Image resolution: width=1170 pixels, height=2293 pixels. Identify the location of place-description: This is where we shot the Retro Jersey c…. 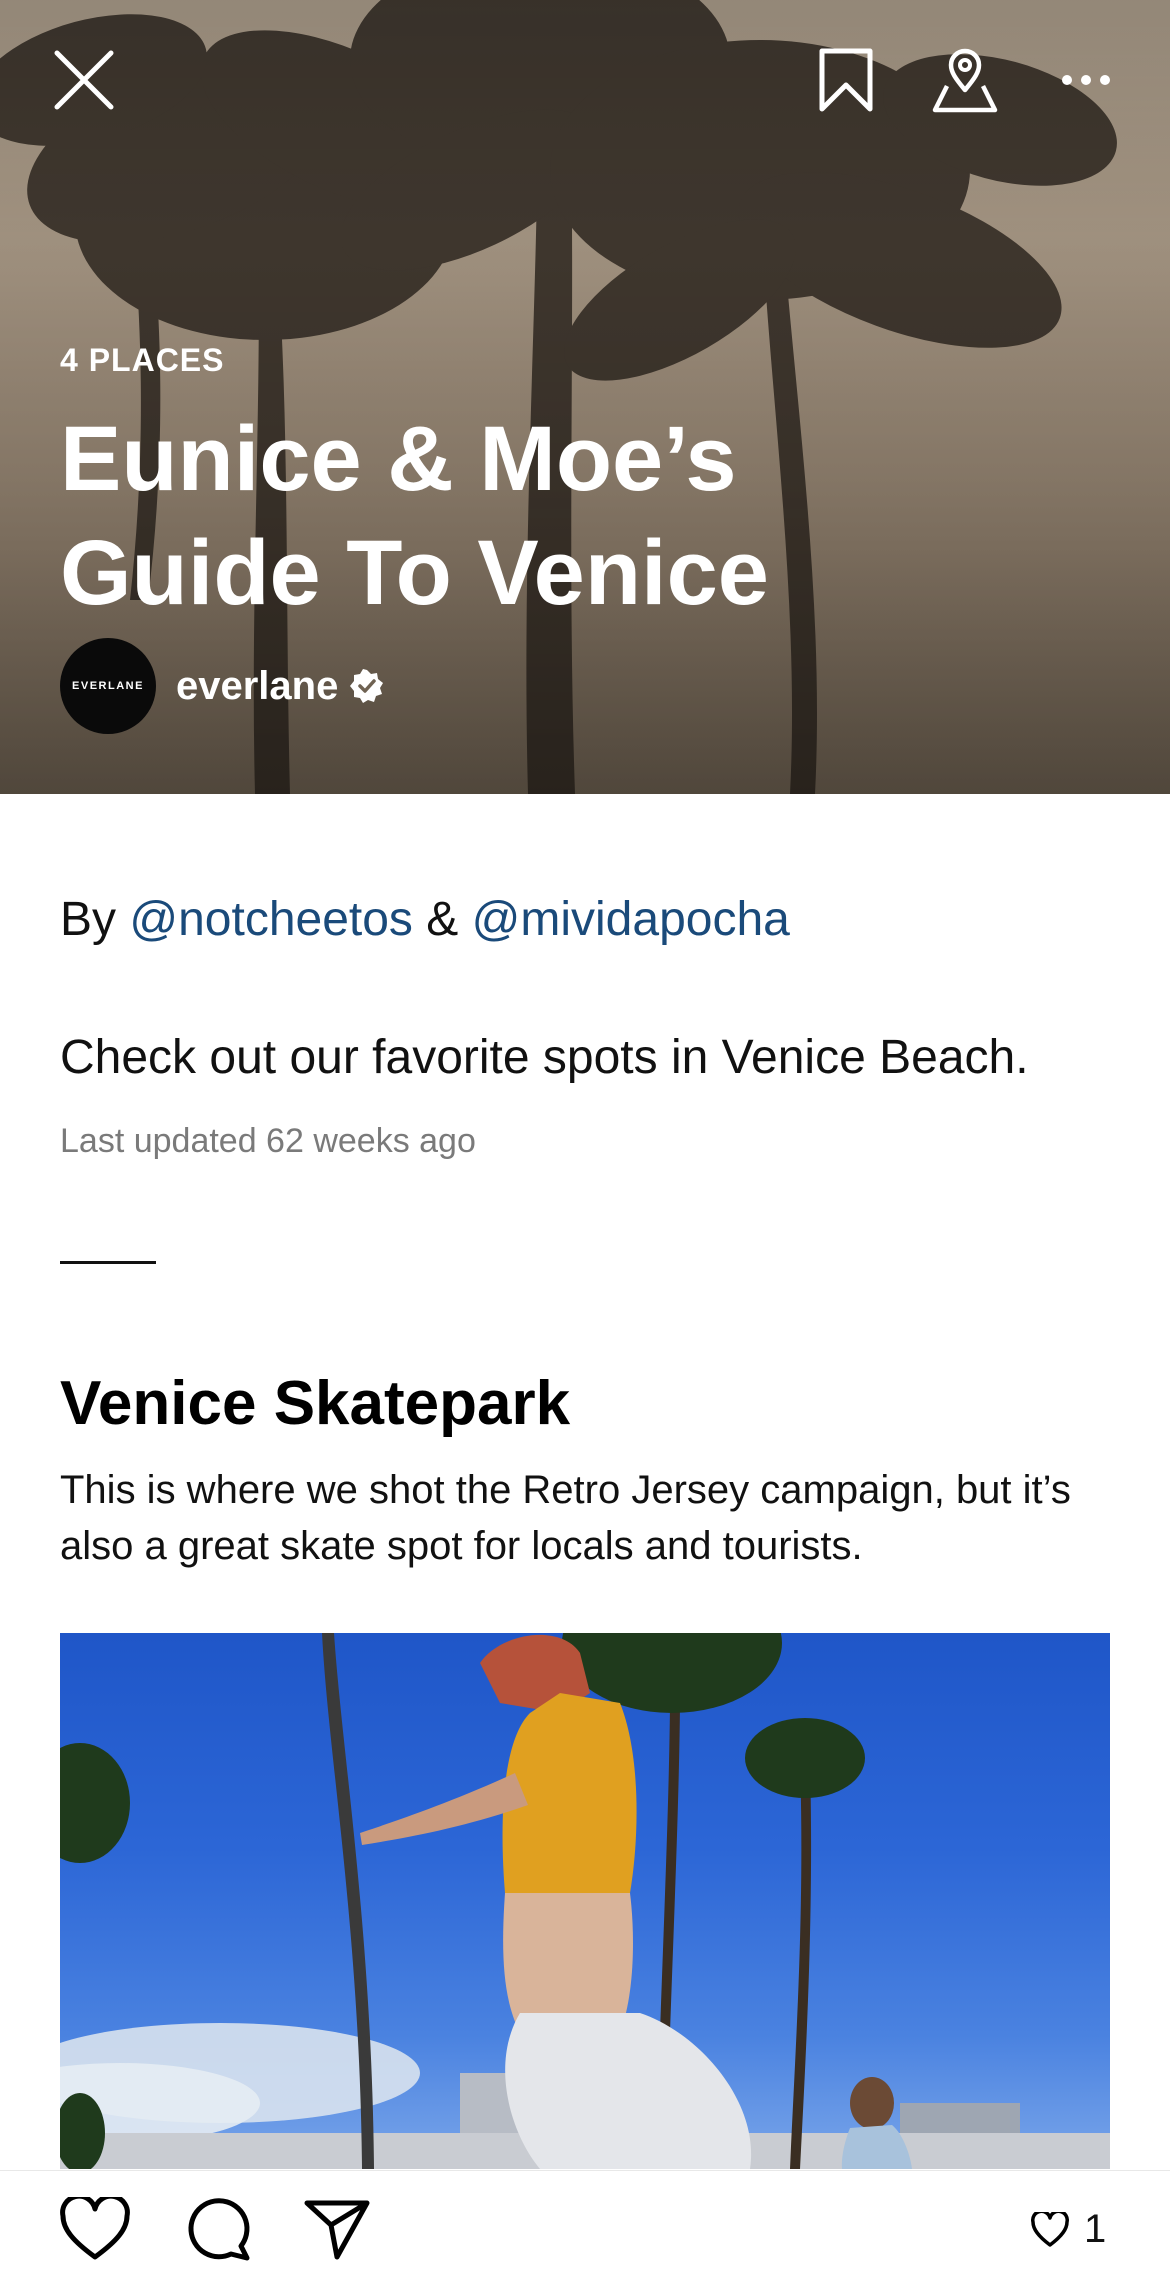
(565, 1518).